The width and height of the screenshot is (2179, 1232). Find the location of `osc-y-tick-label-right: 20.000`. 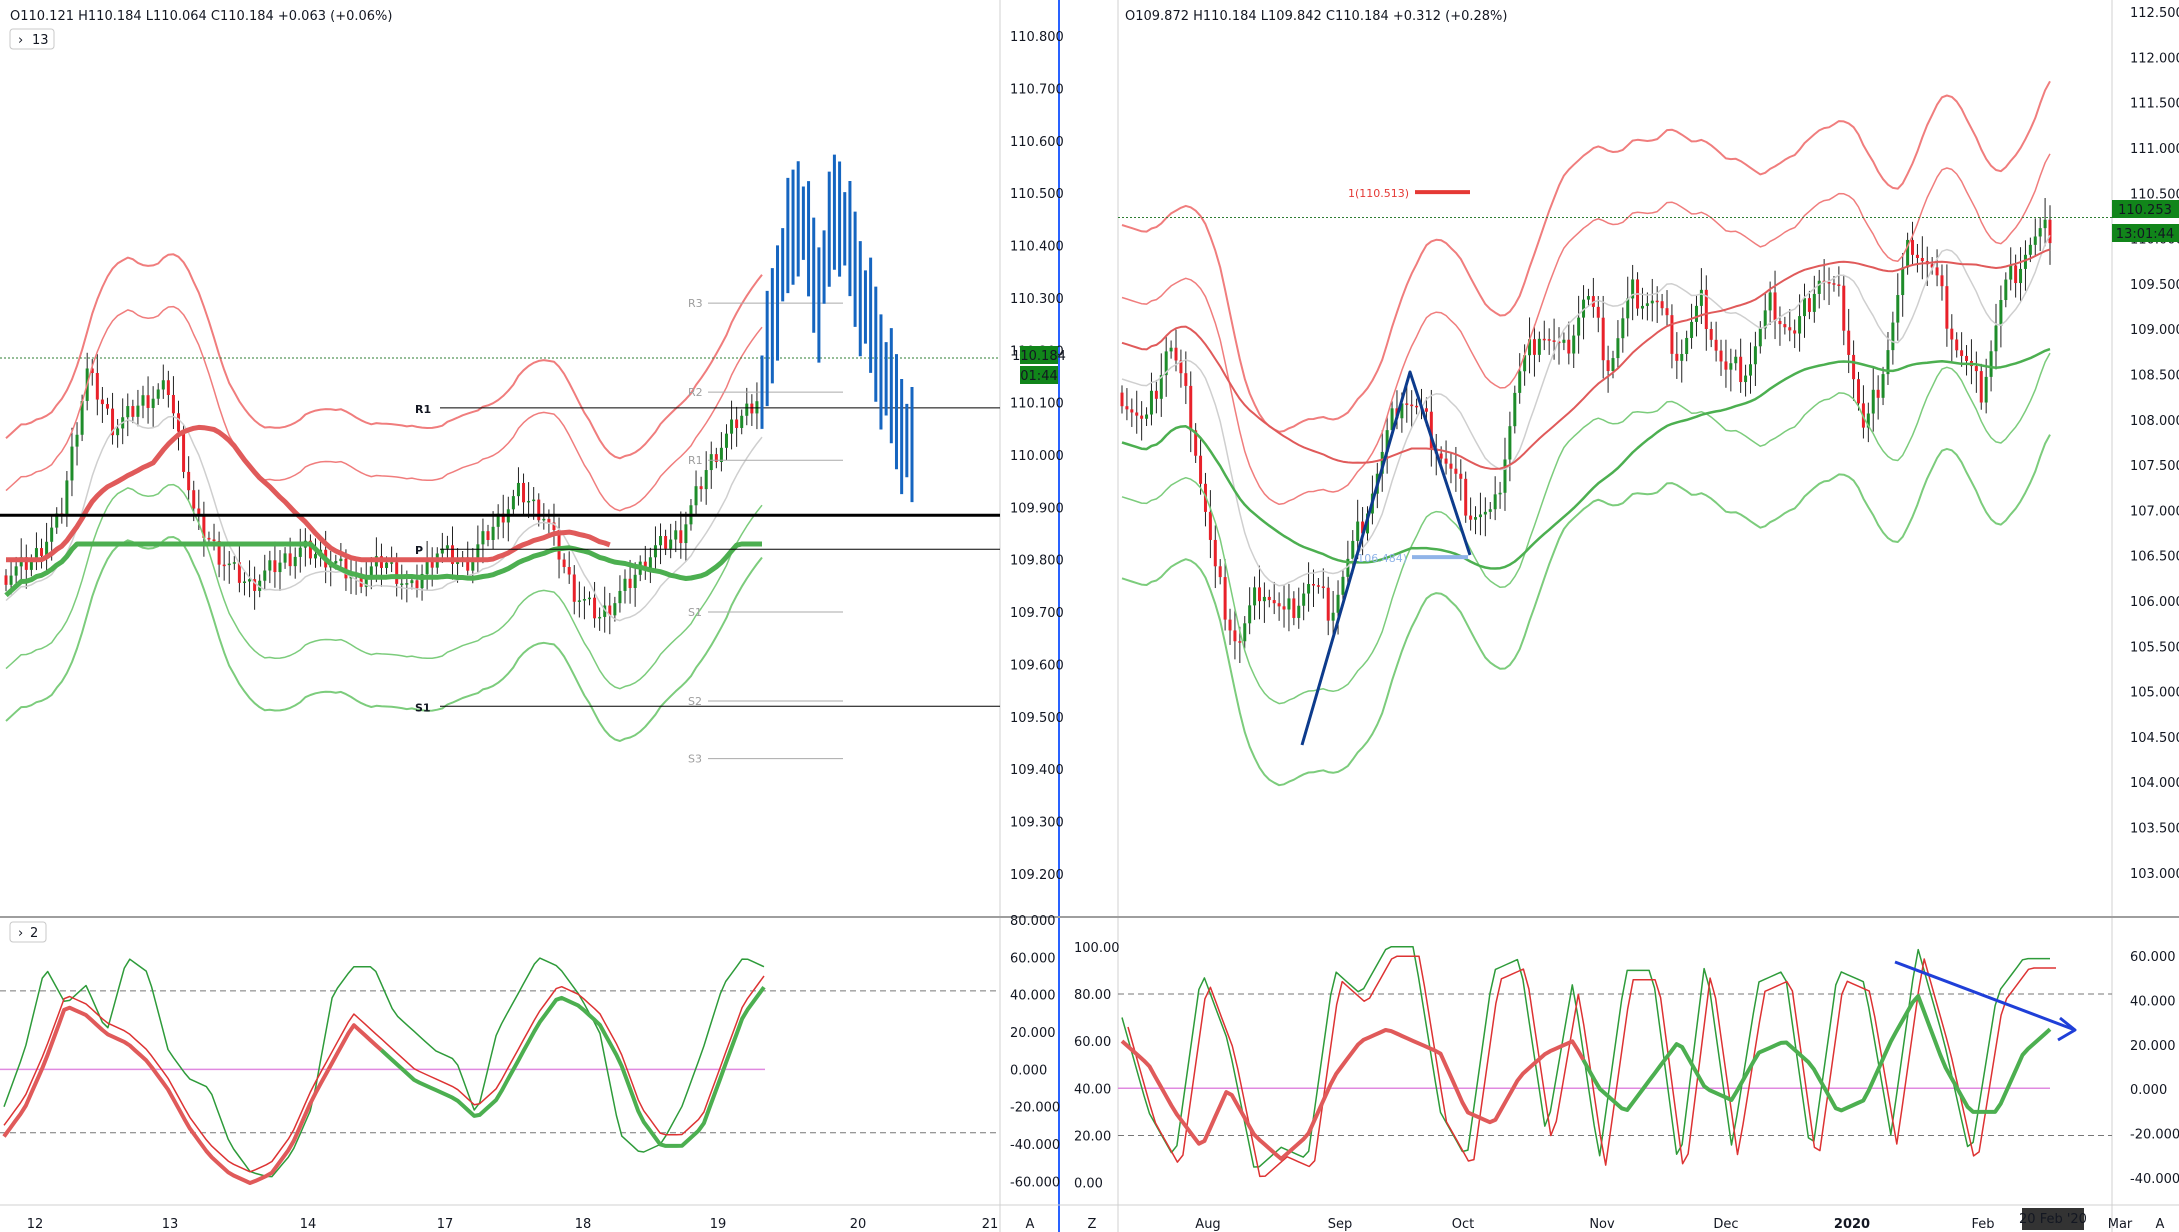

osc-y-tick-label-right: 20.000 is located at coordinates (2153, 1046).